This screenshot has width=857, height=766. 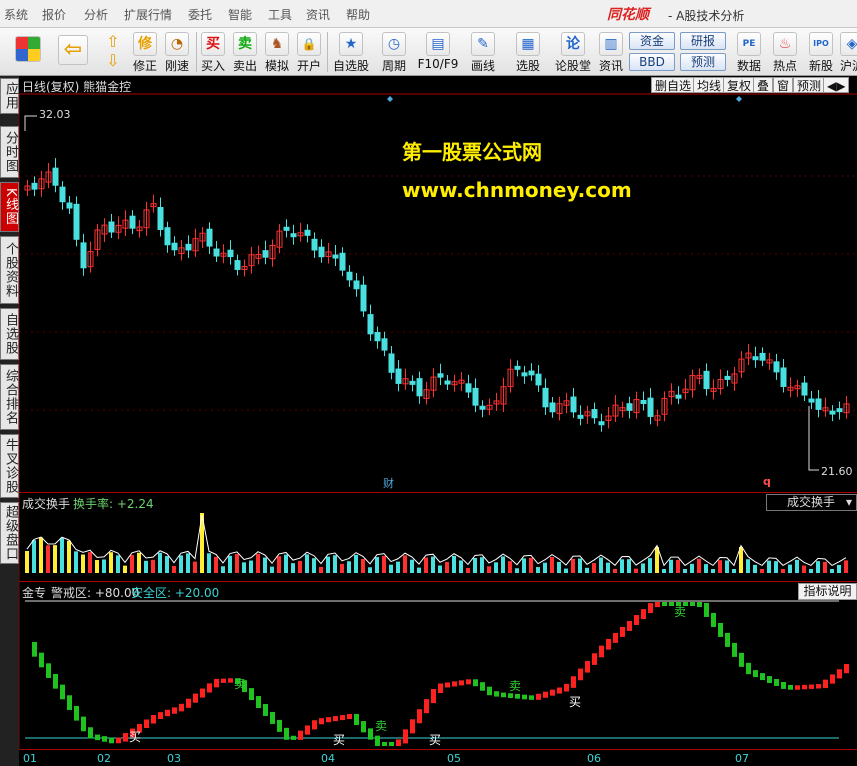 I want to click on draw-line-button: ✎ 画线, so click(x=483, y=52).